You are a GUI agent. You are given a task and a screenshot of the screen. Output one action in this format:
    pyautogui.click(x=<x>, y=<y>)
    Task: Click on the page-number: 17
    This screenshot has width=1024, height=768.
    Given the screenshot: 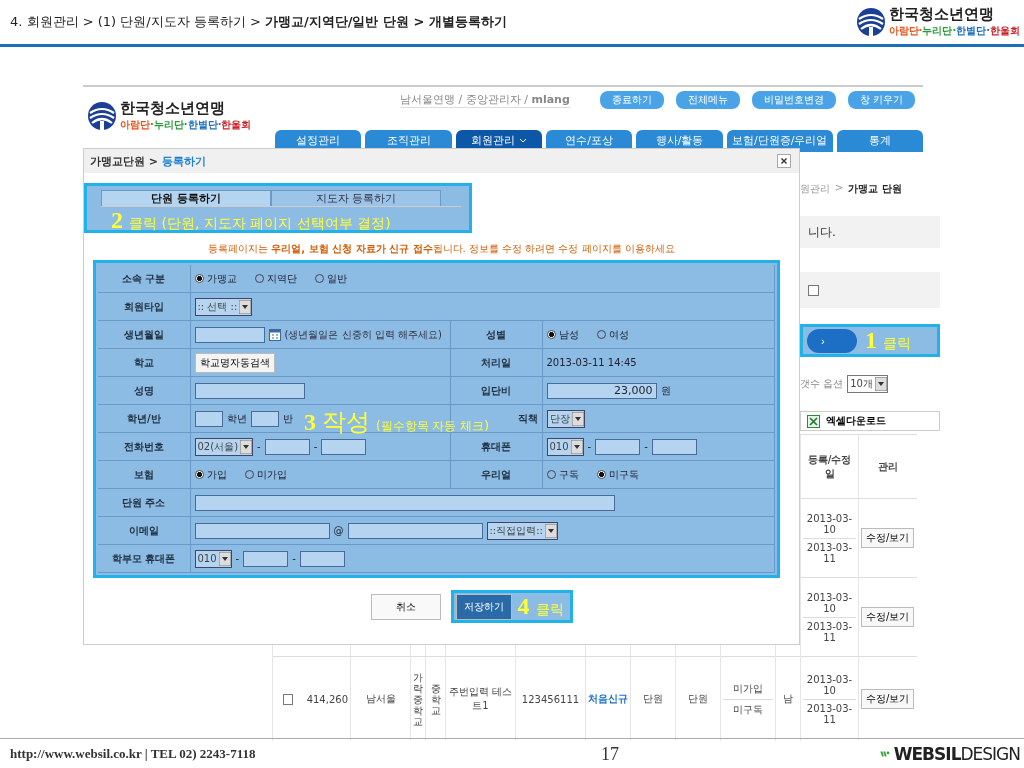 What is the action you would take?
    pyautogui.click(x=610, y=754)
    